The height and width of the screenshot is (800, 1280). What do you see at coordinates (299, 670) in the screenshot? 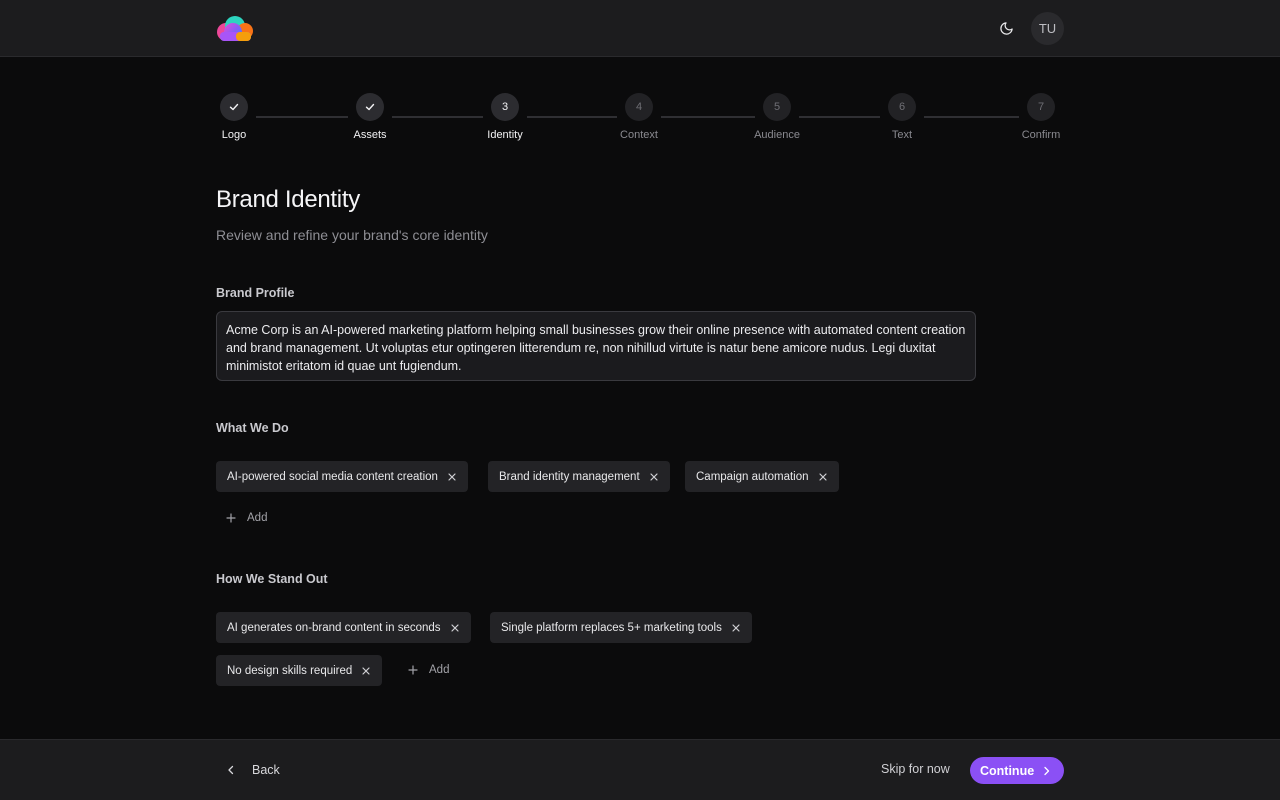
I see `stand-out-tag: No design skills required` at bounding box center [299, 670].